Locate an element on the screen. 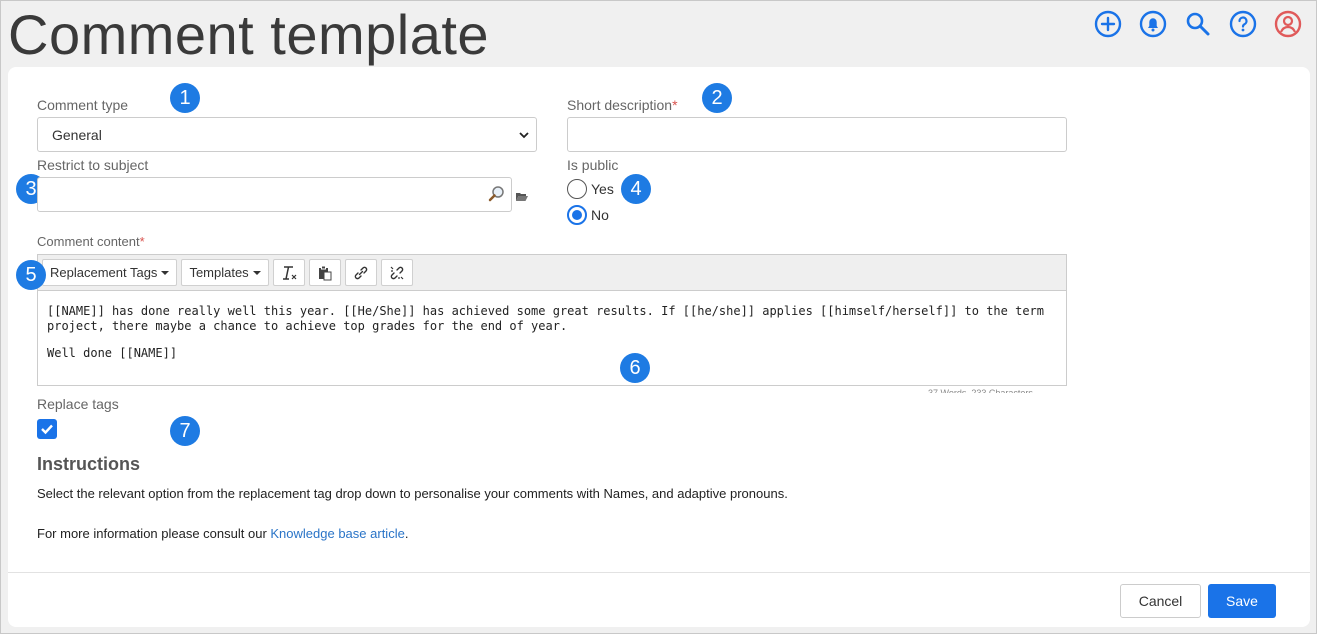 The height and width of the screenshot is (634, 1317). templates-dropdown: Templates is located at coordinates (225, 272).